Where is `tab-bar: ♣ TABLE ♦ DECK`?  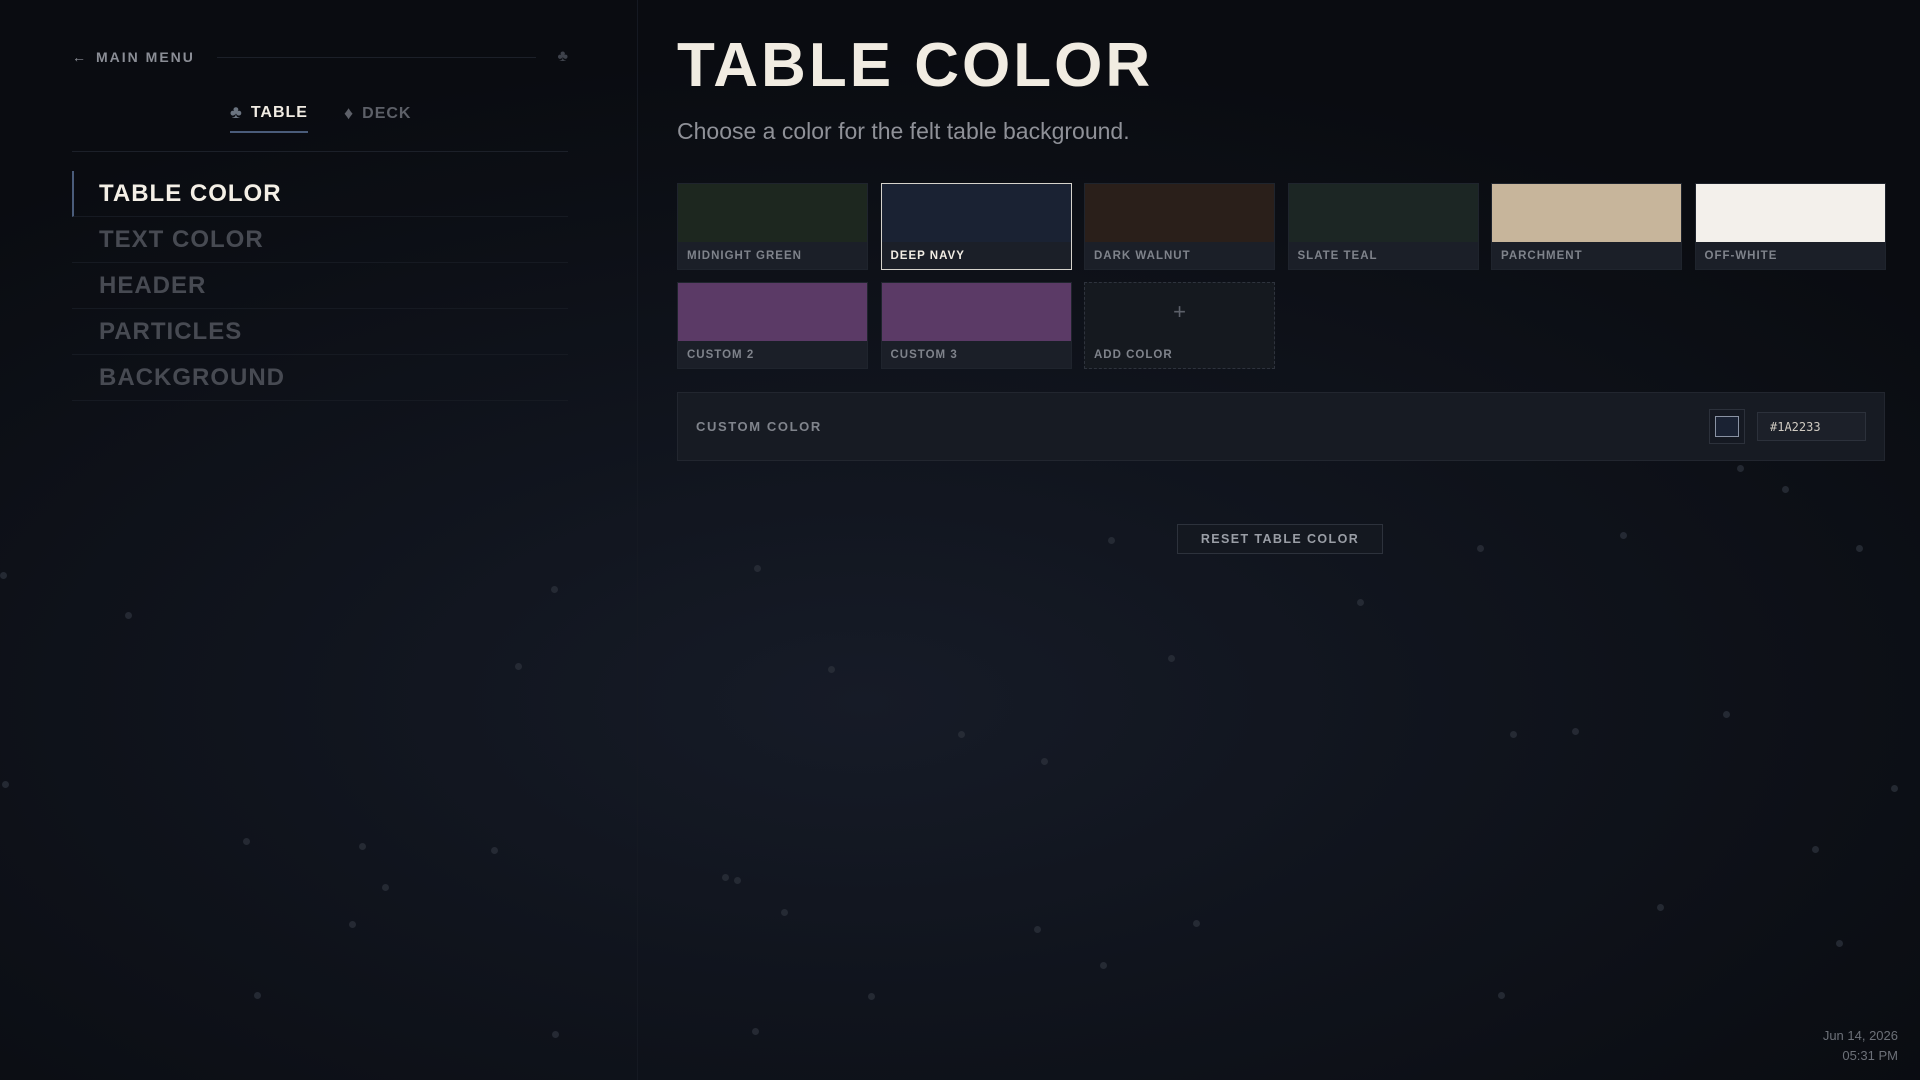 tab-bar: ♣ TABLE ♦ DECK is located at coordinates (320, 117).